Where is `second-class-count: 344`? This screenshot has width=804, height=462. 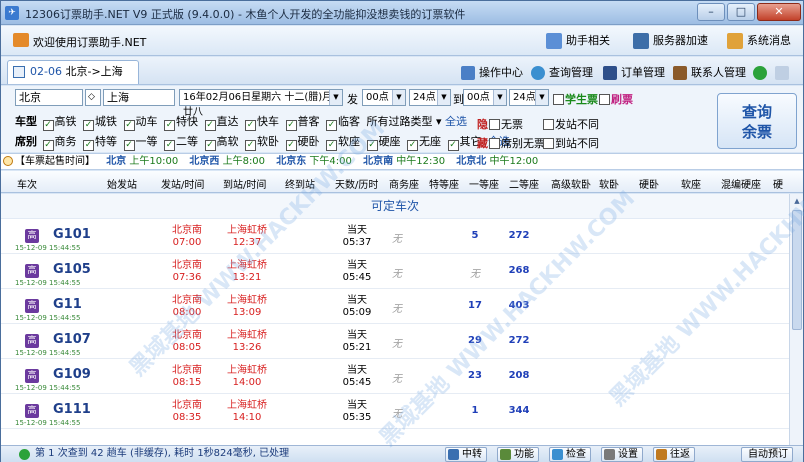
second-class-count: 344 is located at coordinates (519, 410).